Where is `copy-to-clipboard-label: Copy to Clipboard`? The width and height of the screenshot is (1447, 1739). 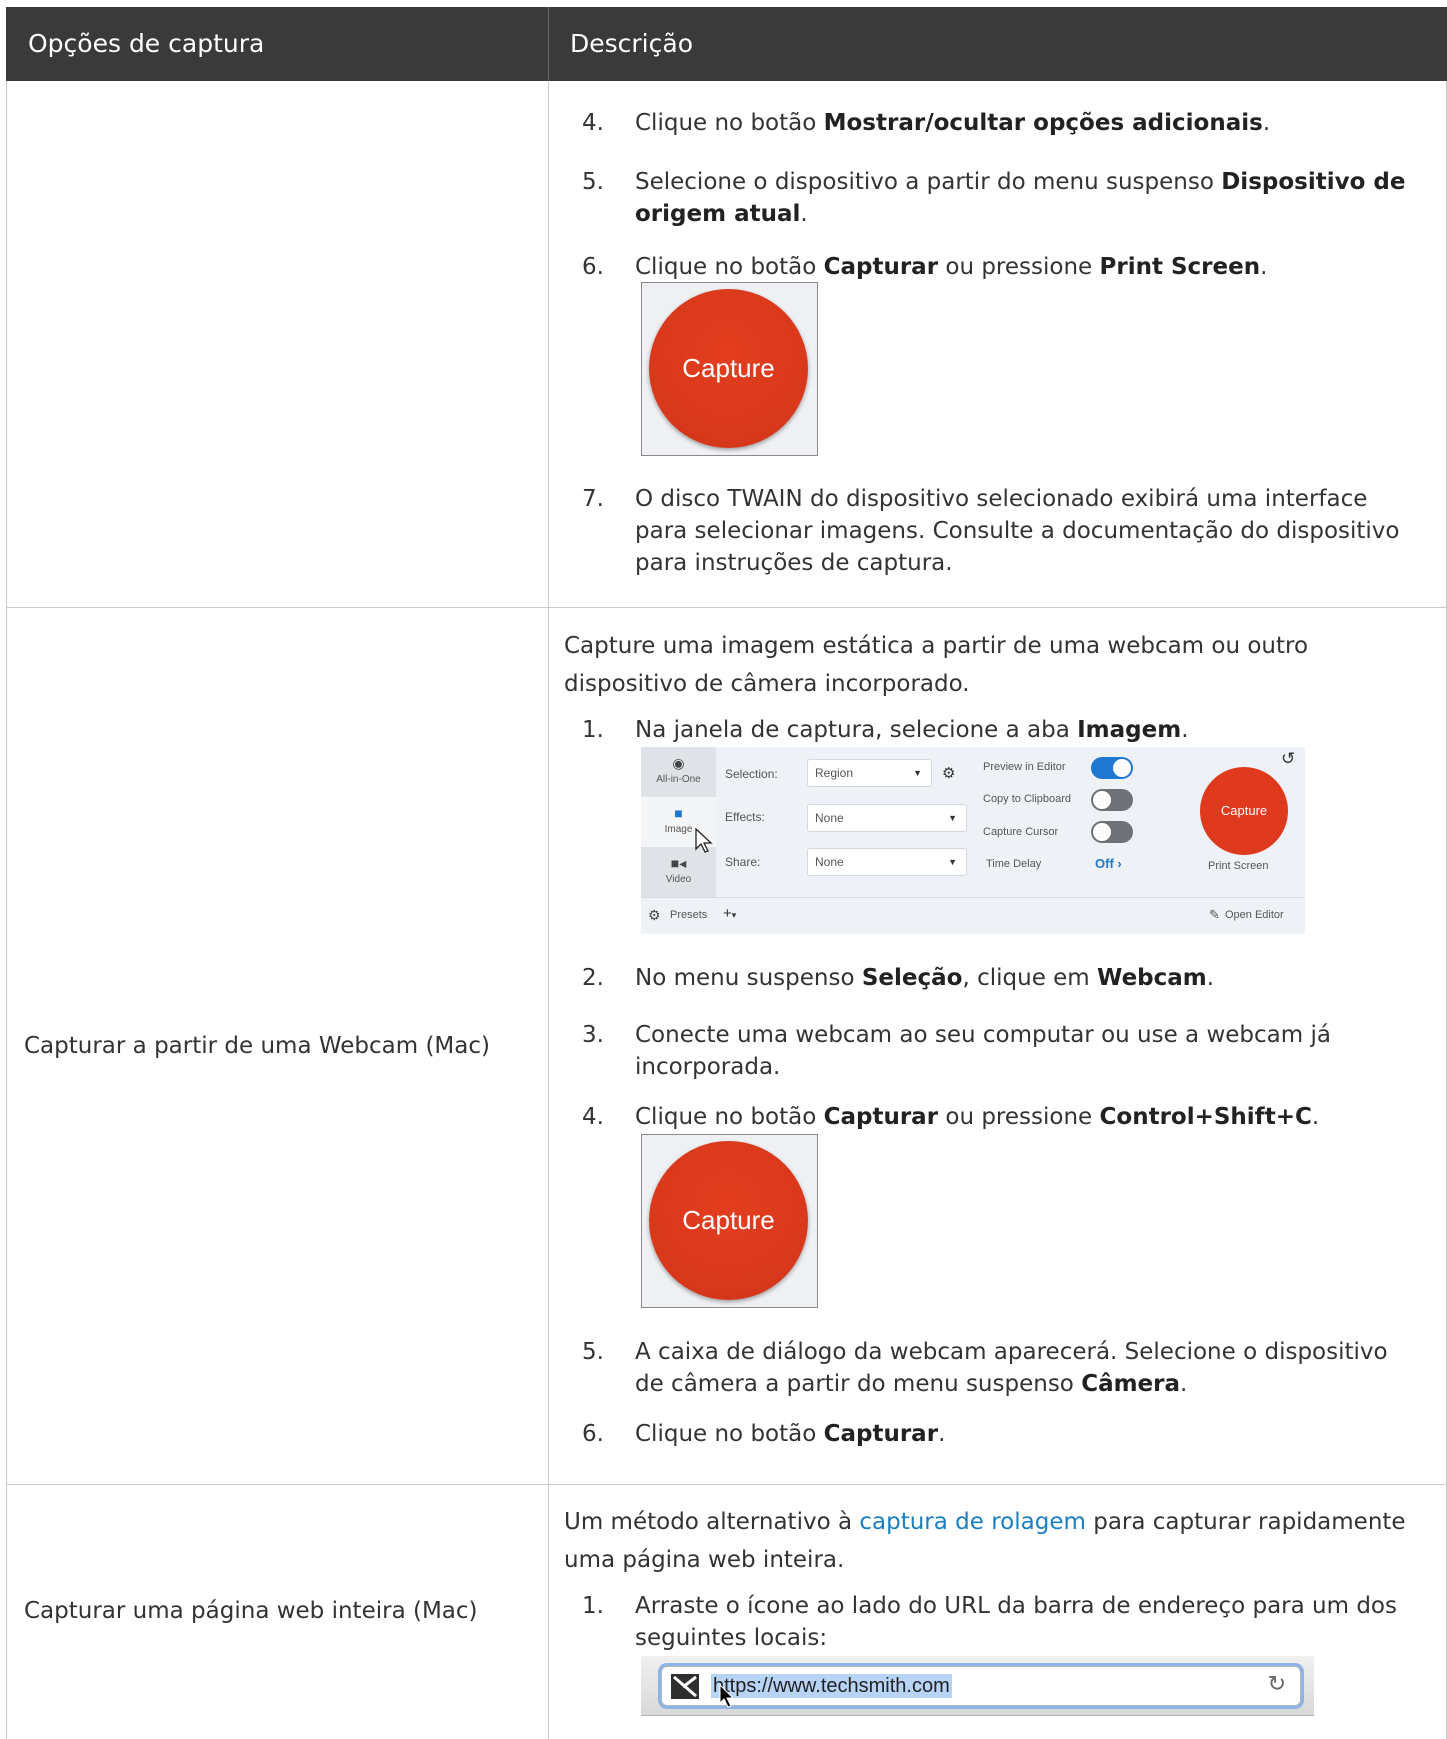 copy-to-clipboard-label: Copy to Clipboard is located at coordinates (1027, 799).